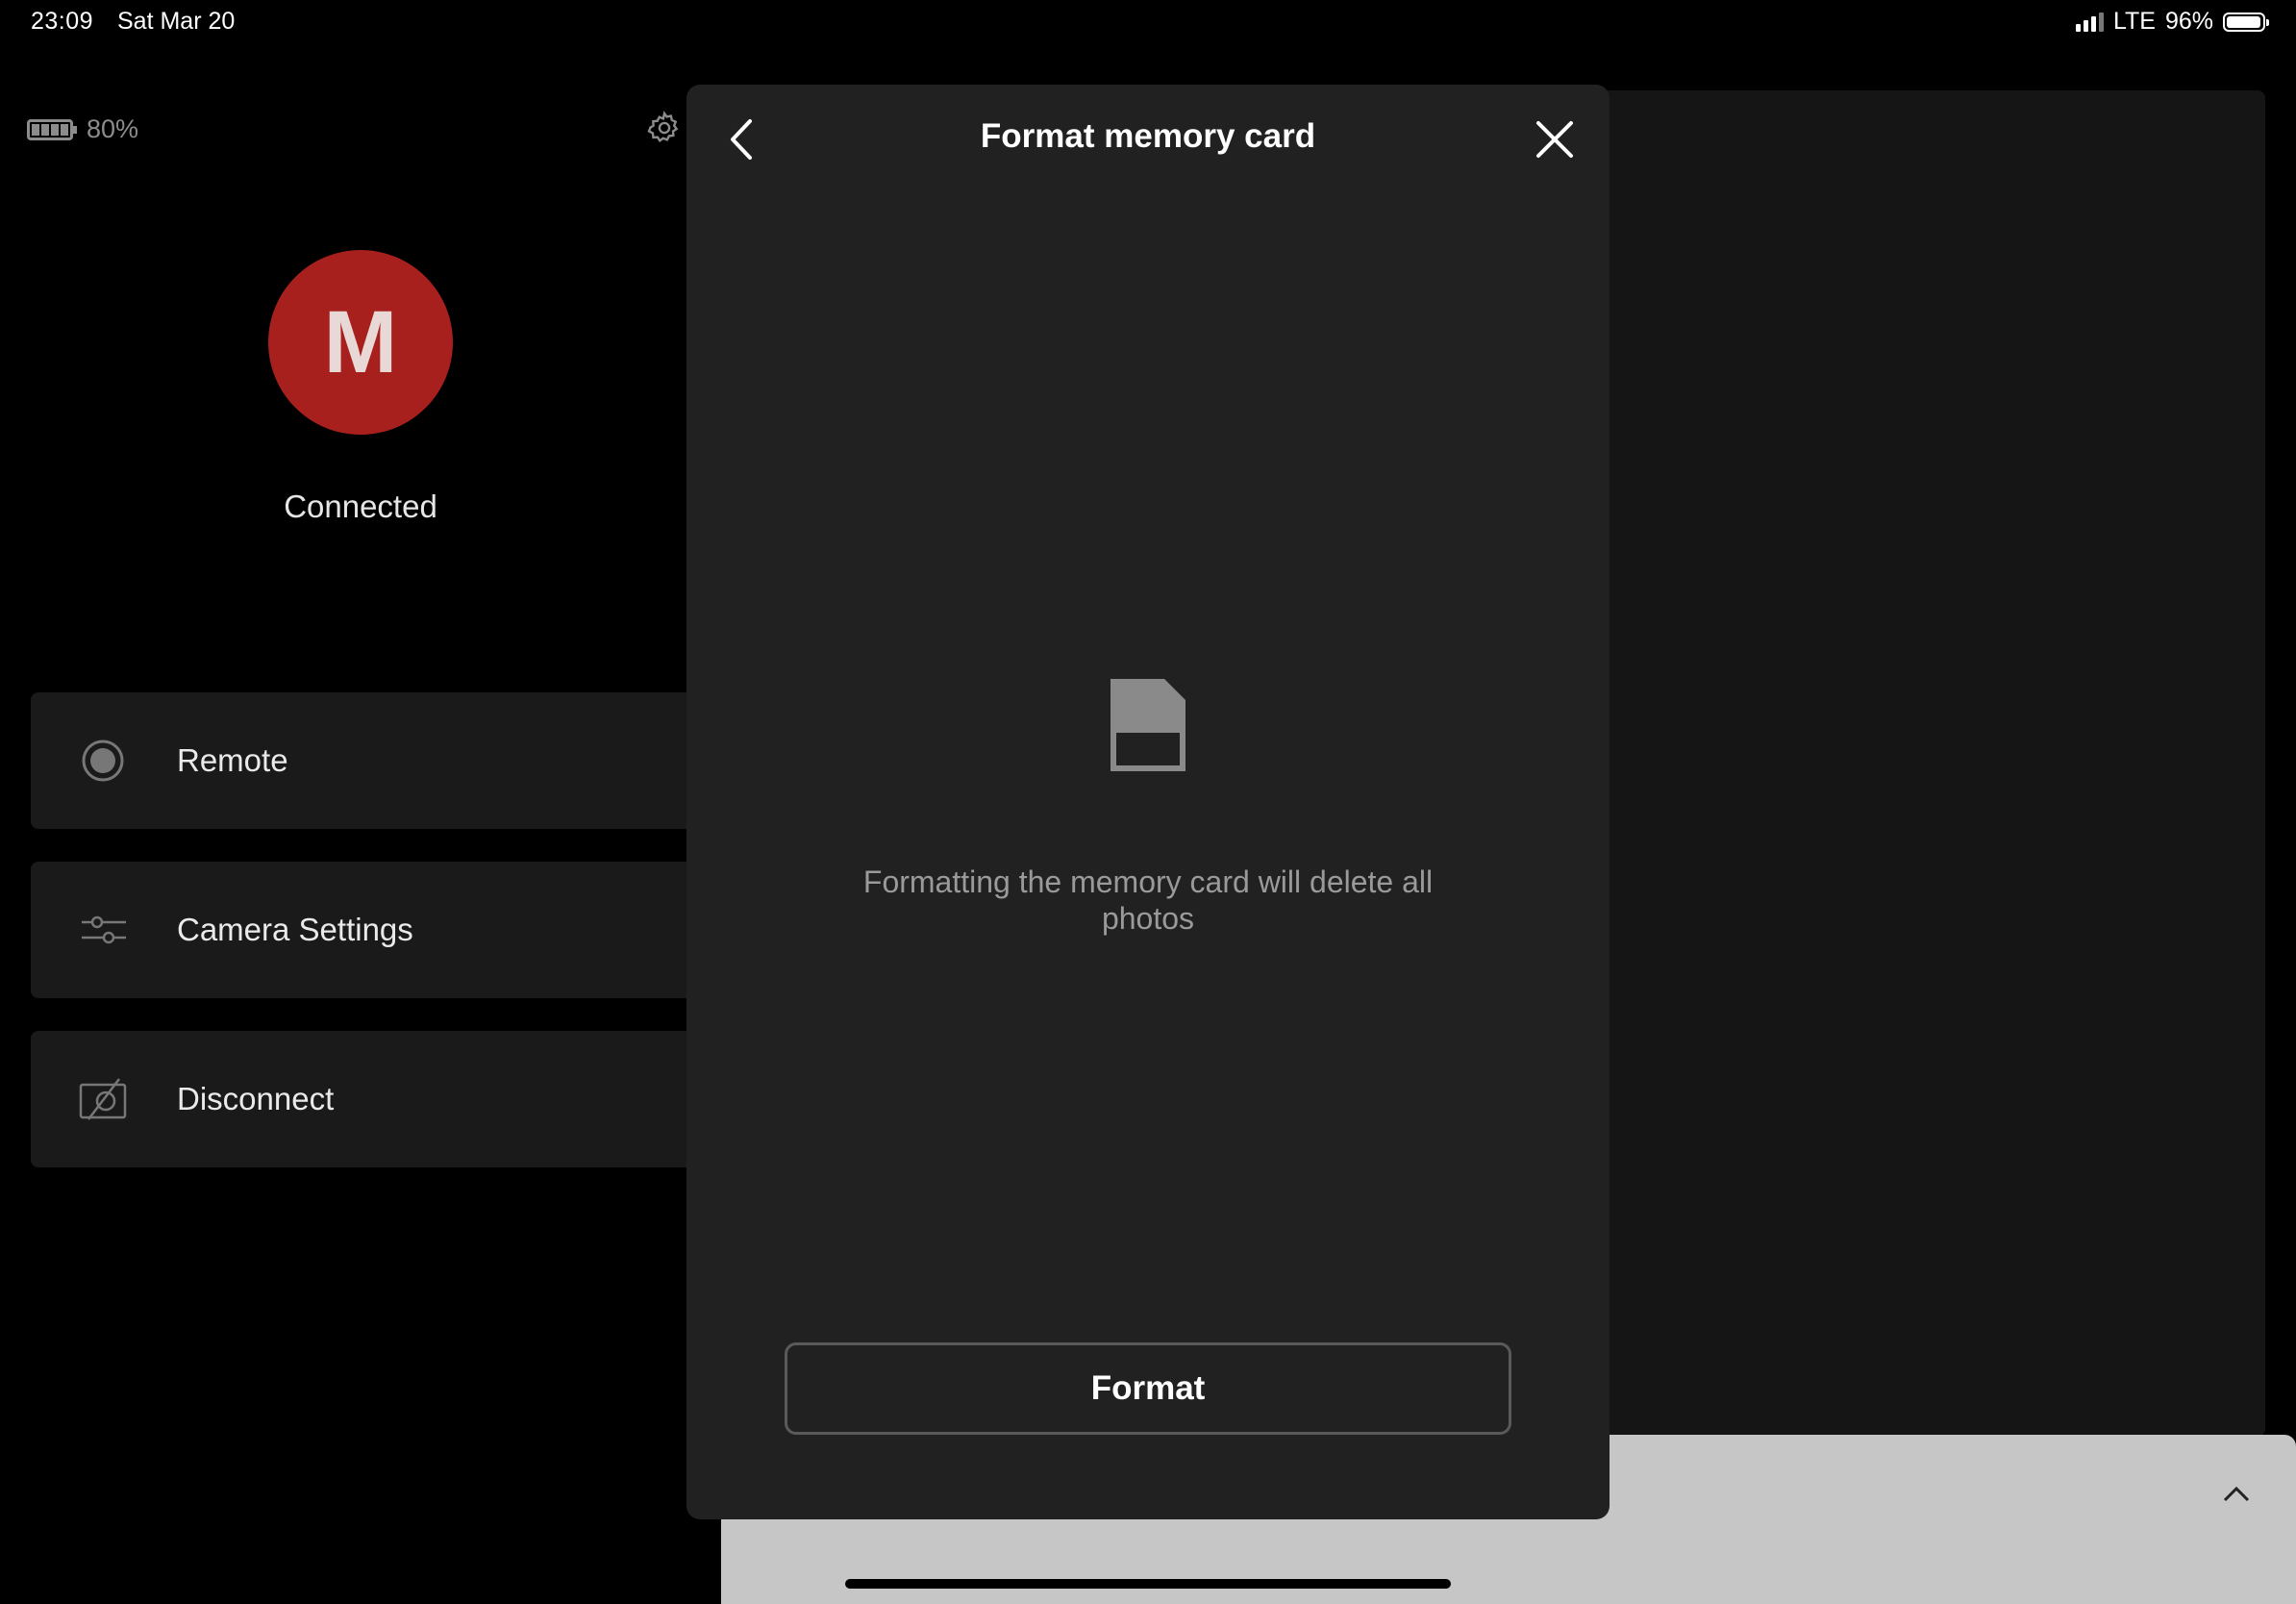 The height and width of the screenshot is (1604, 2296). I want to click on menu-item-label: Camera Settings, so click(295, 929).